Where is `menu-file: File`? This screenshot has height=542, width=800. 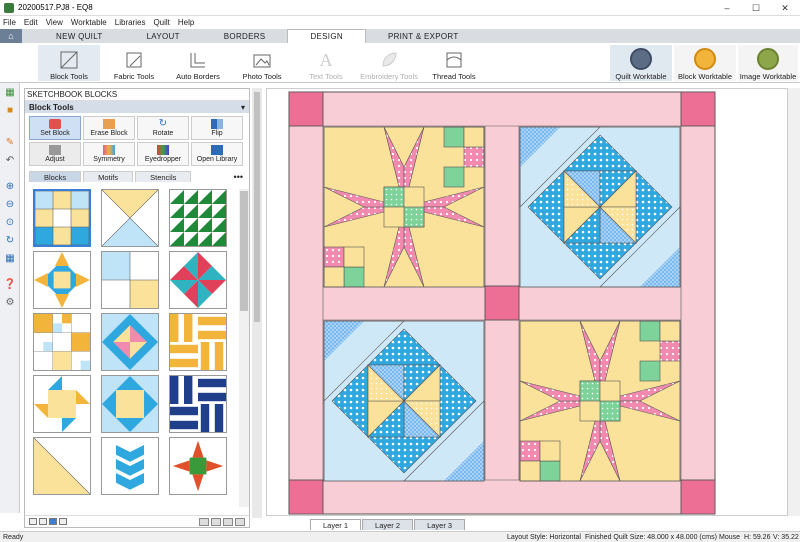
menu-file: File is located at coordinates (9, 22).